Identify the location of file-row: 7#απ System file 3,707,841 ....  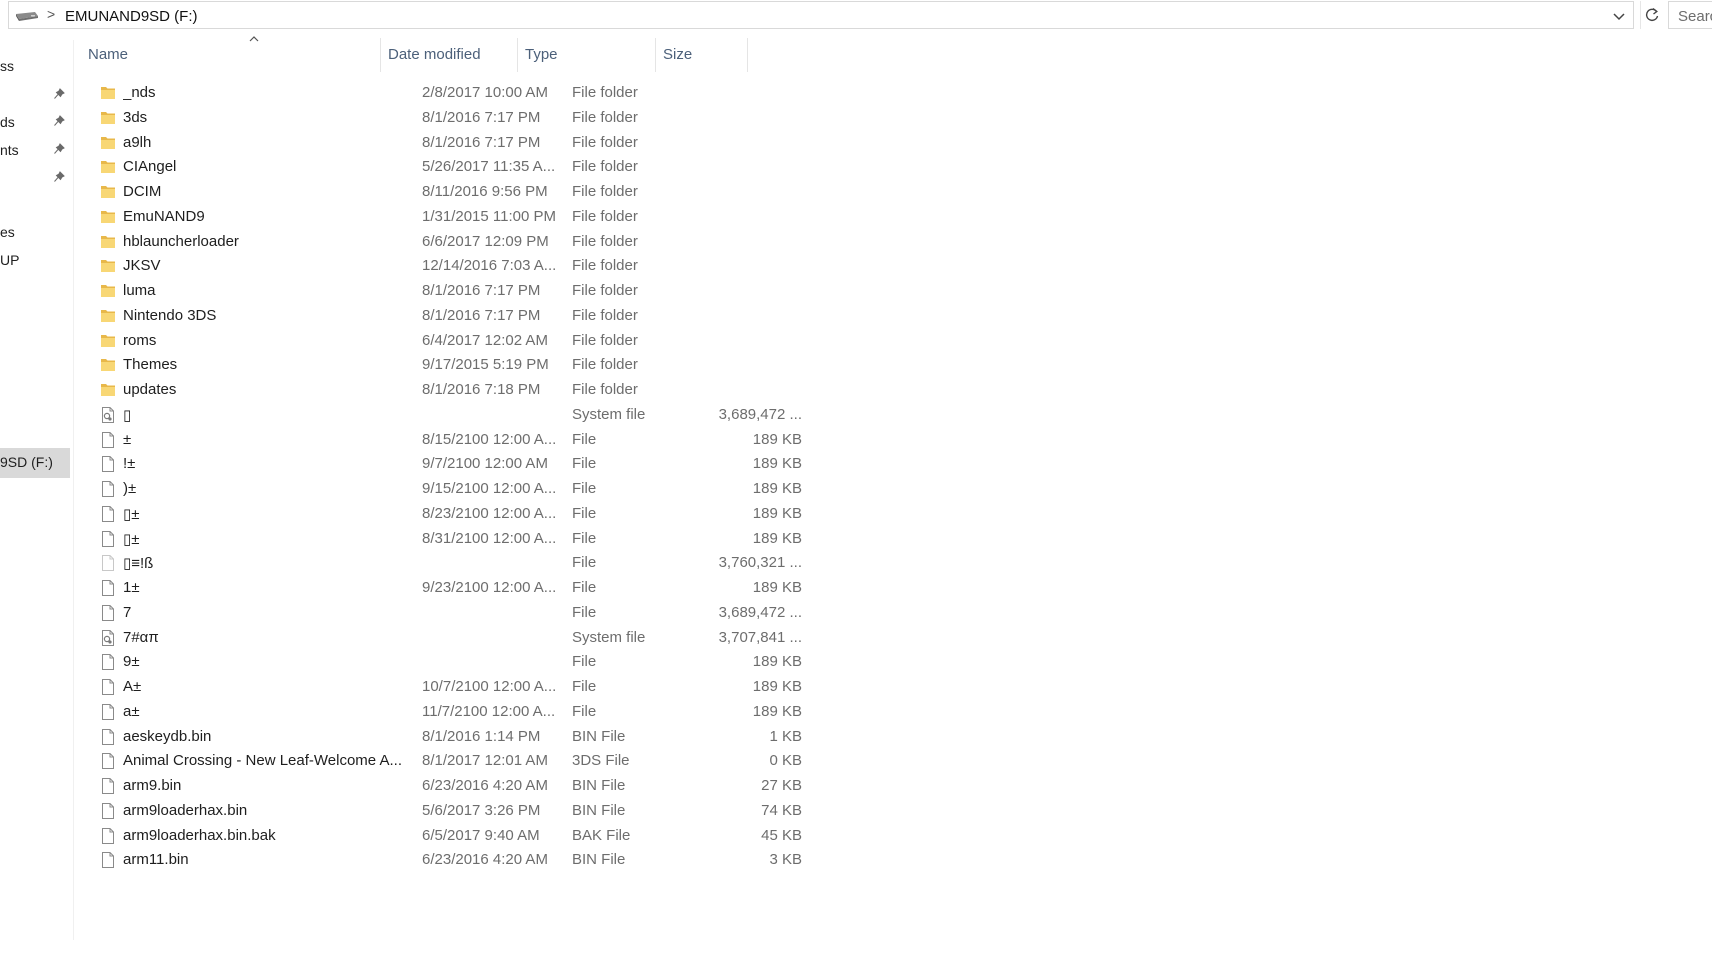
(455, 638).